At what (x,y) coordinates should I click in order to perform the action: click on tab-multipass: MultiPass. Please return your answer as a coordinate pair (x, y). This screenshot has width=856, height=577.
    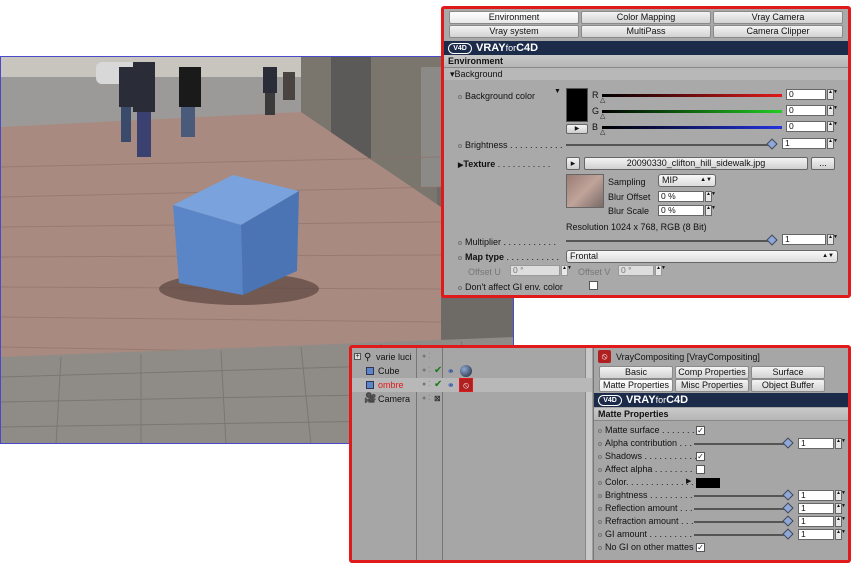
    Looking at the image, I should click on (646, 31).